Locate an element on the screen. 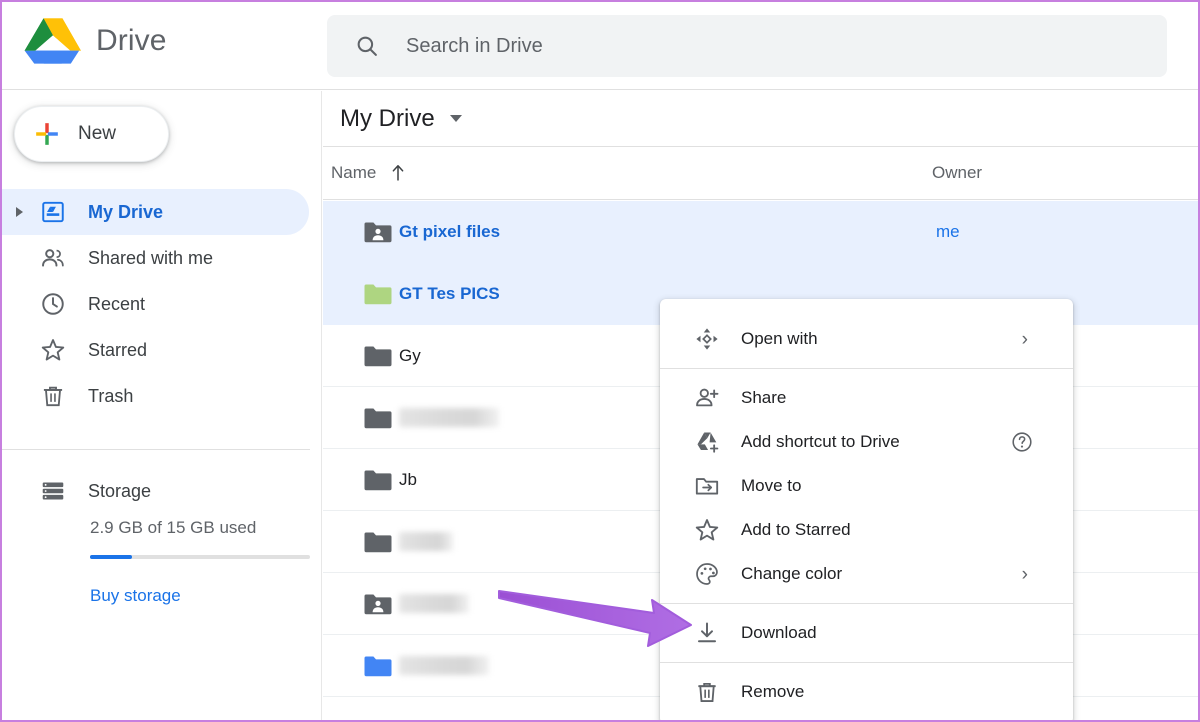  search-icon is located at coordinates (367, 46).